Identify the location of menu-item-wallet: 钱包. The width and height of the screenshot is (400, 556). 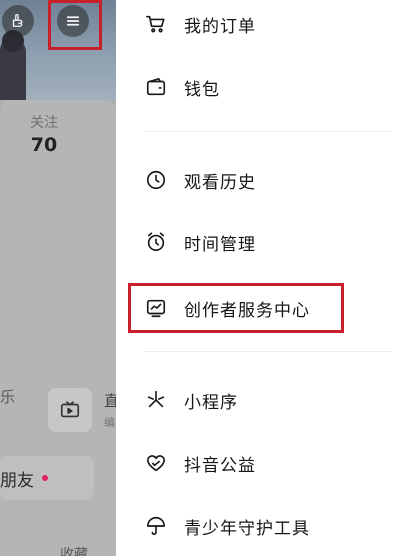
(258, 87).